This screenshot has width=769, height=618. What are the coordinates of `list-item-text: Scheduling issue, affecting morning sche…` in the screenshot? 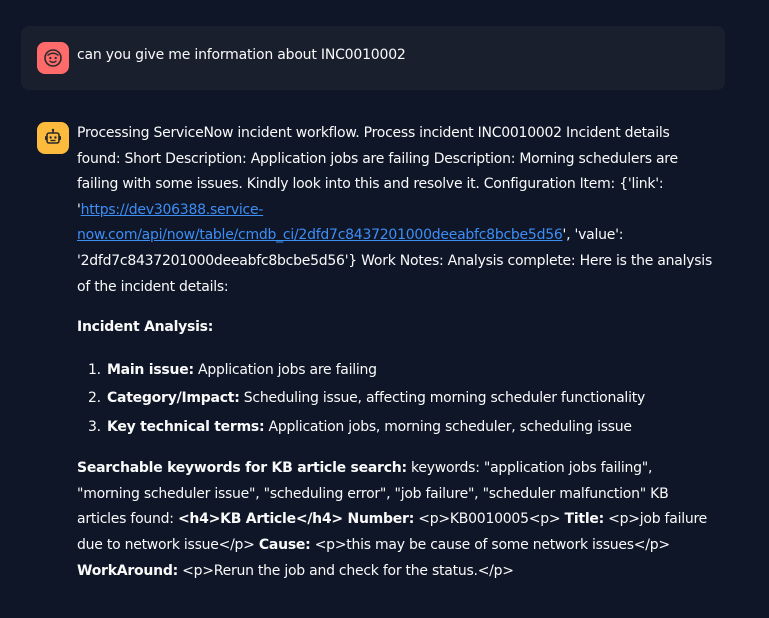 It's located at (442, 398).